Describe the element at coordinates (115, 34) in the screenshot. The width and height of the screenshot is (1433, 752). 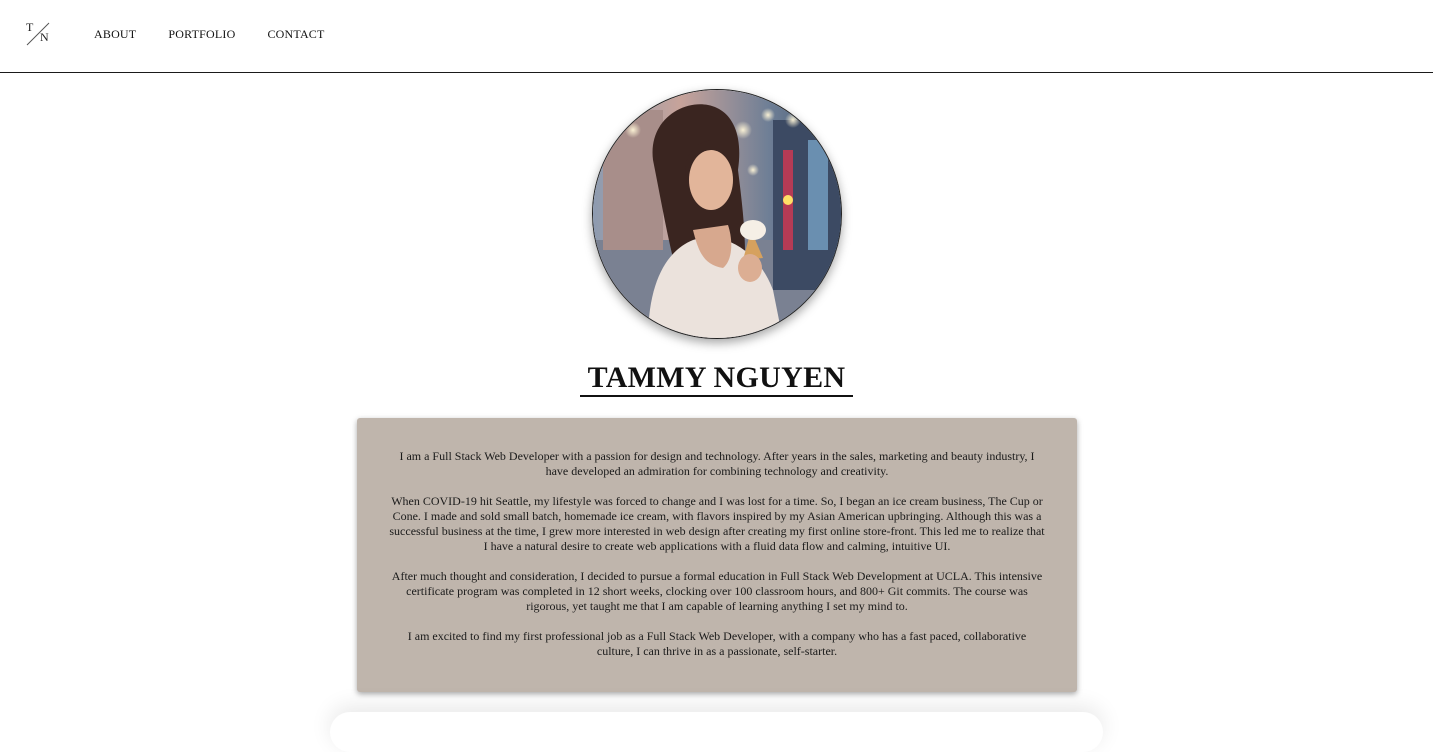
I see `nav-about-link: ABOUT` at that location.